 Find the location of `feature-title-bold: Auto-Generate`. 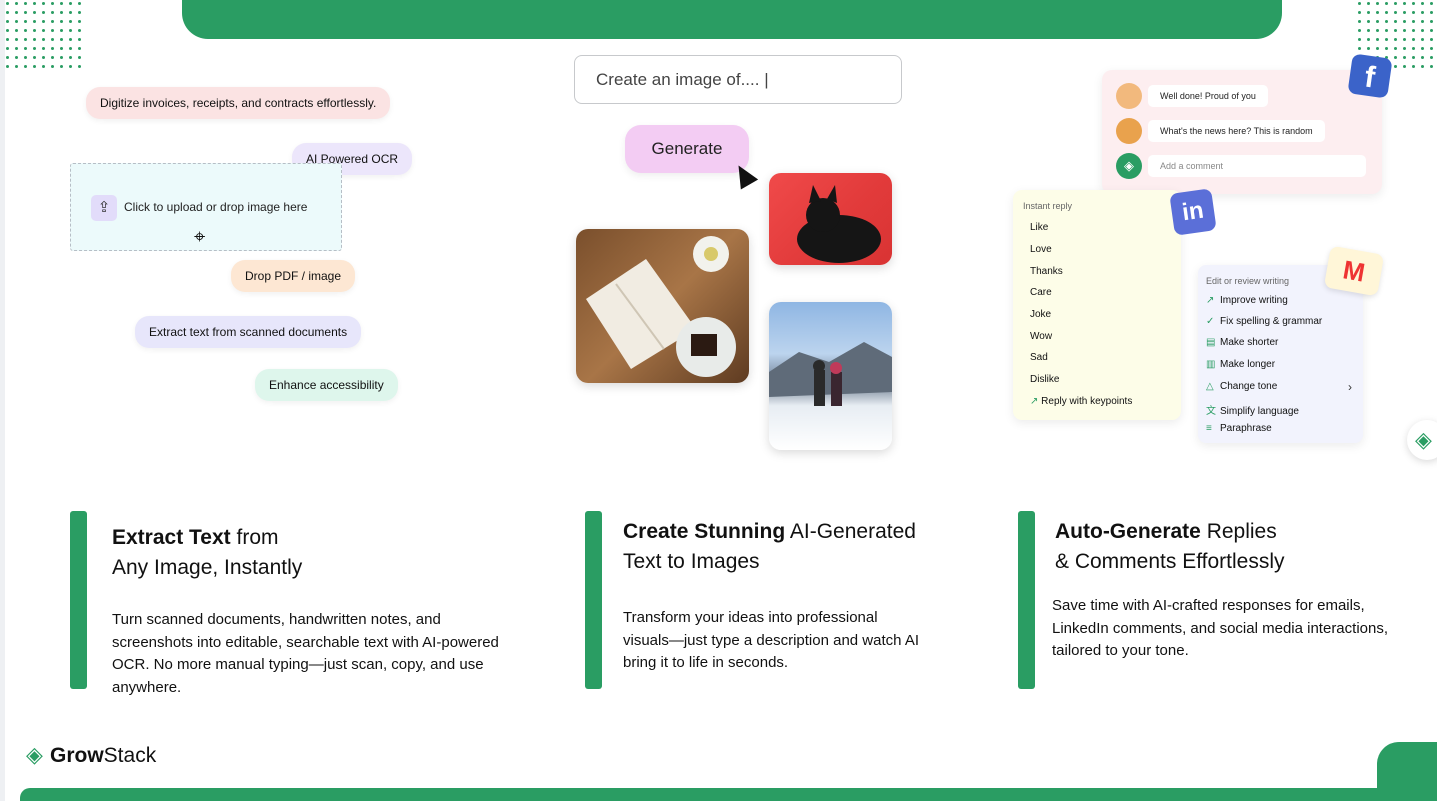

feature-title-bold: Auto-Generate is located at coordinates (1128, 531).